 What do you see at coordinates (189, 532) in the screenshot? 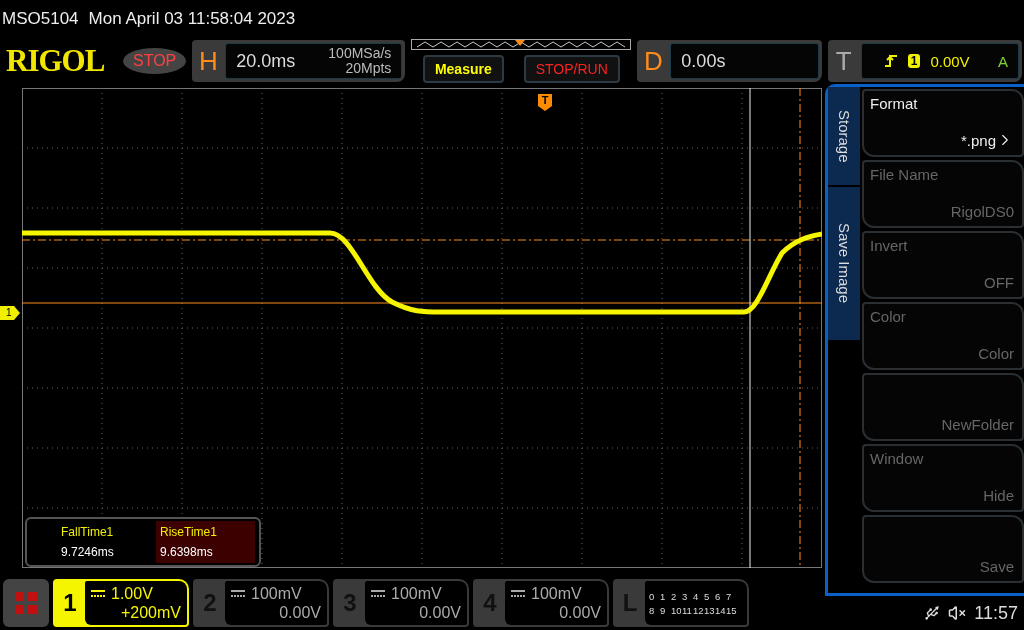
I see `measurement-label: RiseTime1` at bounding box center [189, 532].